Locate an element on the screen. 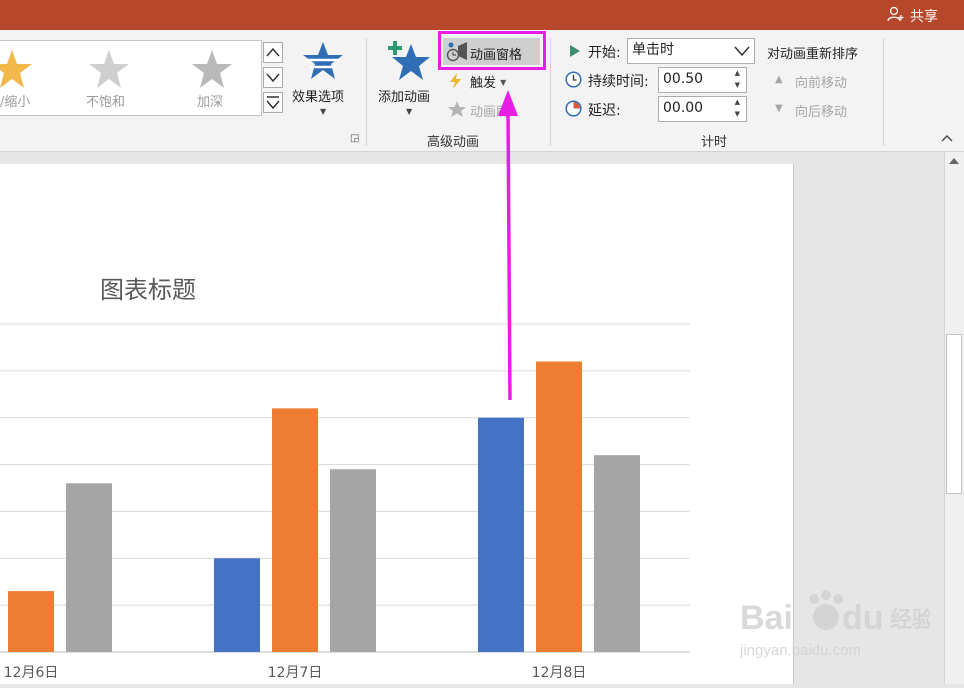 The width and height of the screenshot is (964, 688). svg-text: du is located at coordinates (863, 618).